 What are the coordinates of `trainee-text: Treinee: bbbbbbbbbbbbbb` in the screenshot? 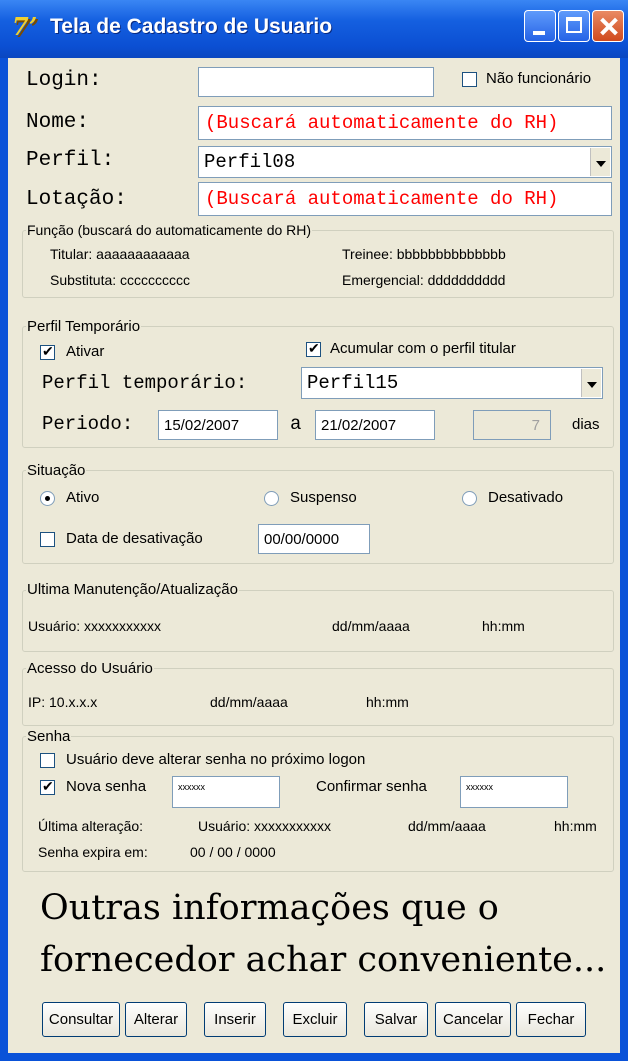 It's located at (424, 254).